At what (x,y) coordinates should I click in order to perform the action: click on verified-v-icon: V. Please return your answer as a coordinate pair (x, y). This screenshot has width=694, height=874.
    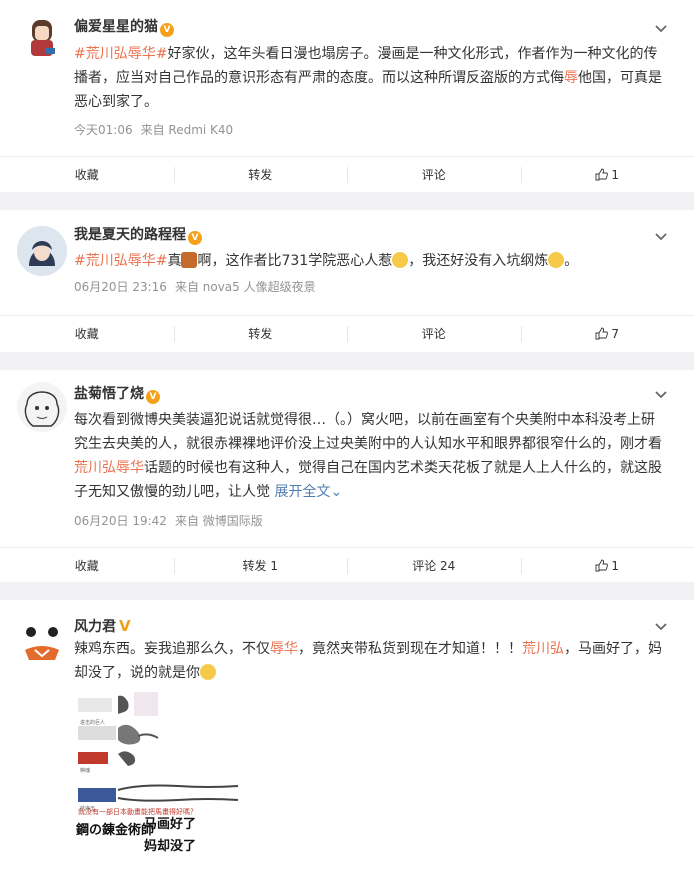
    Looking at the image, I should click on (125, 626).